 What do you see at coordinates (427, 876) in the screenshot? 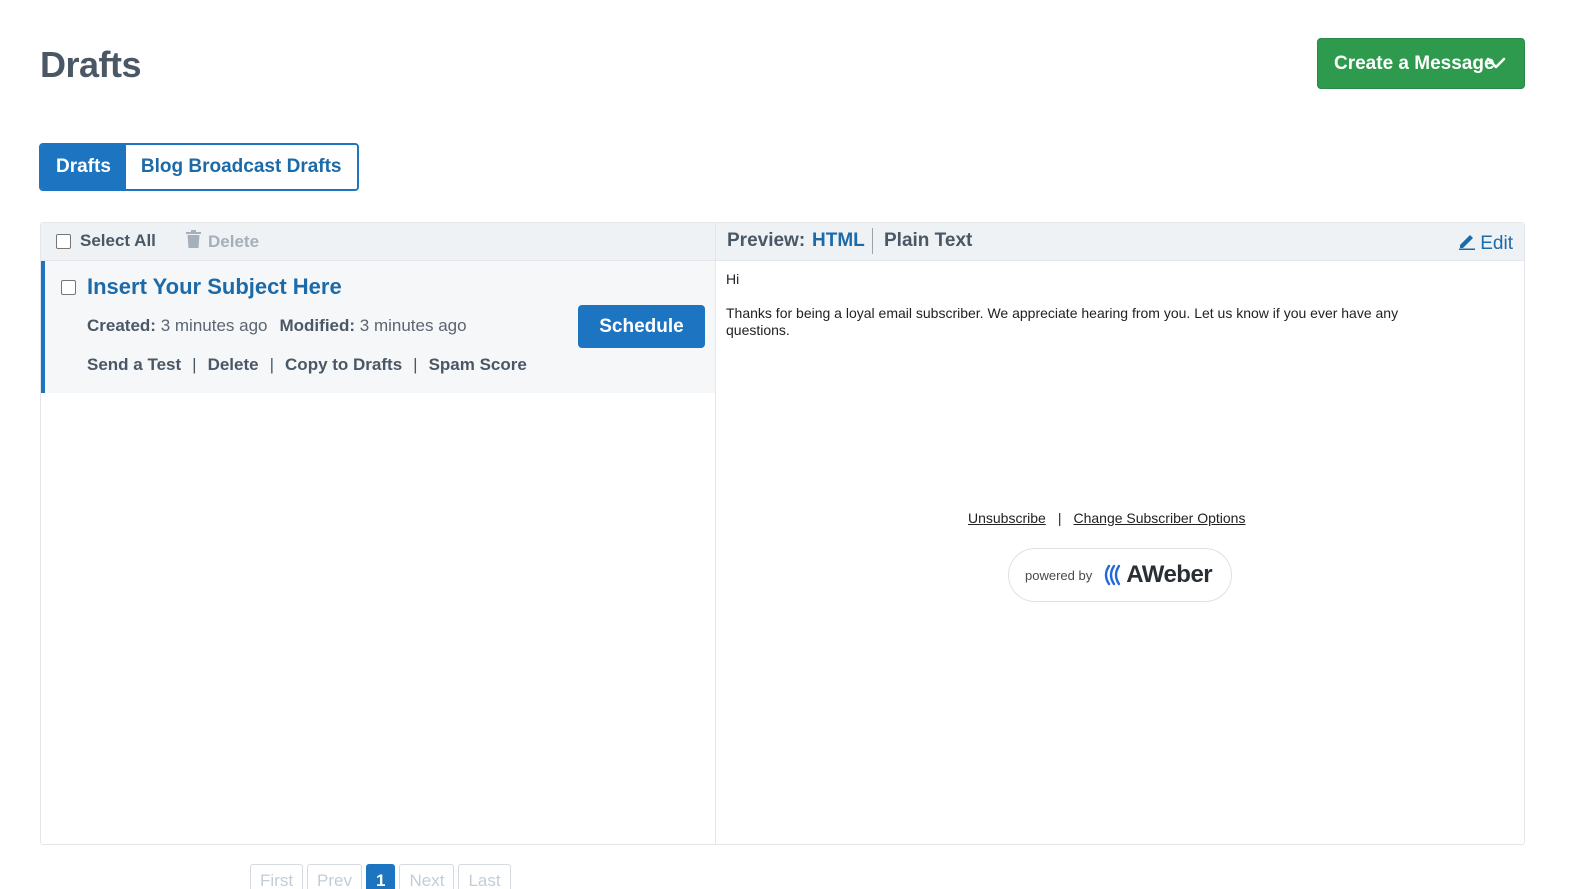
I see `pagination-next: Next` at bounding box center [427, 876].